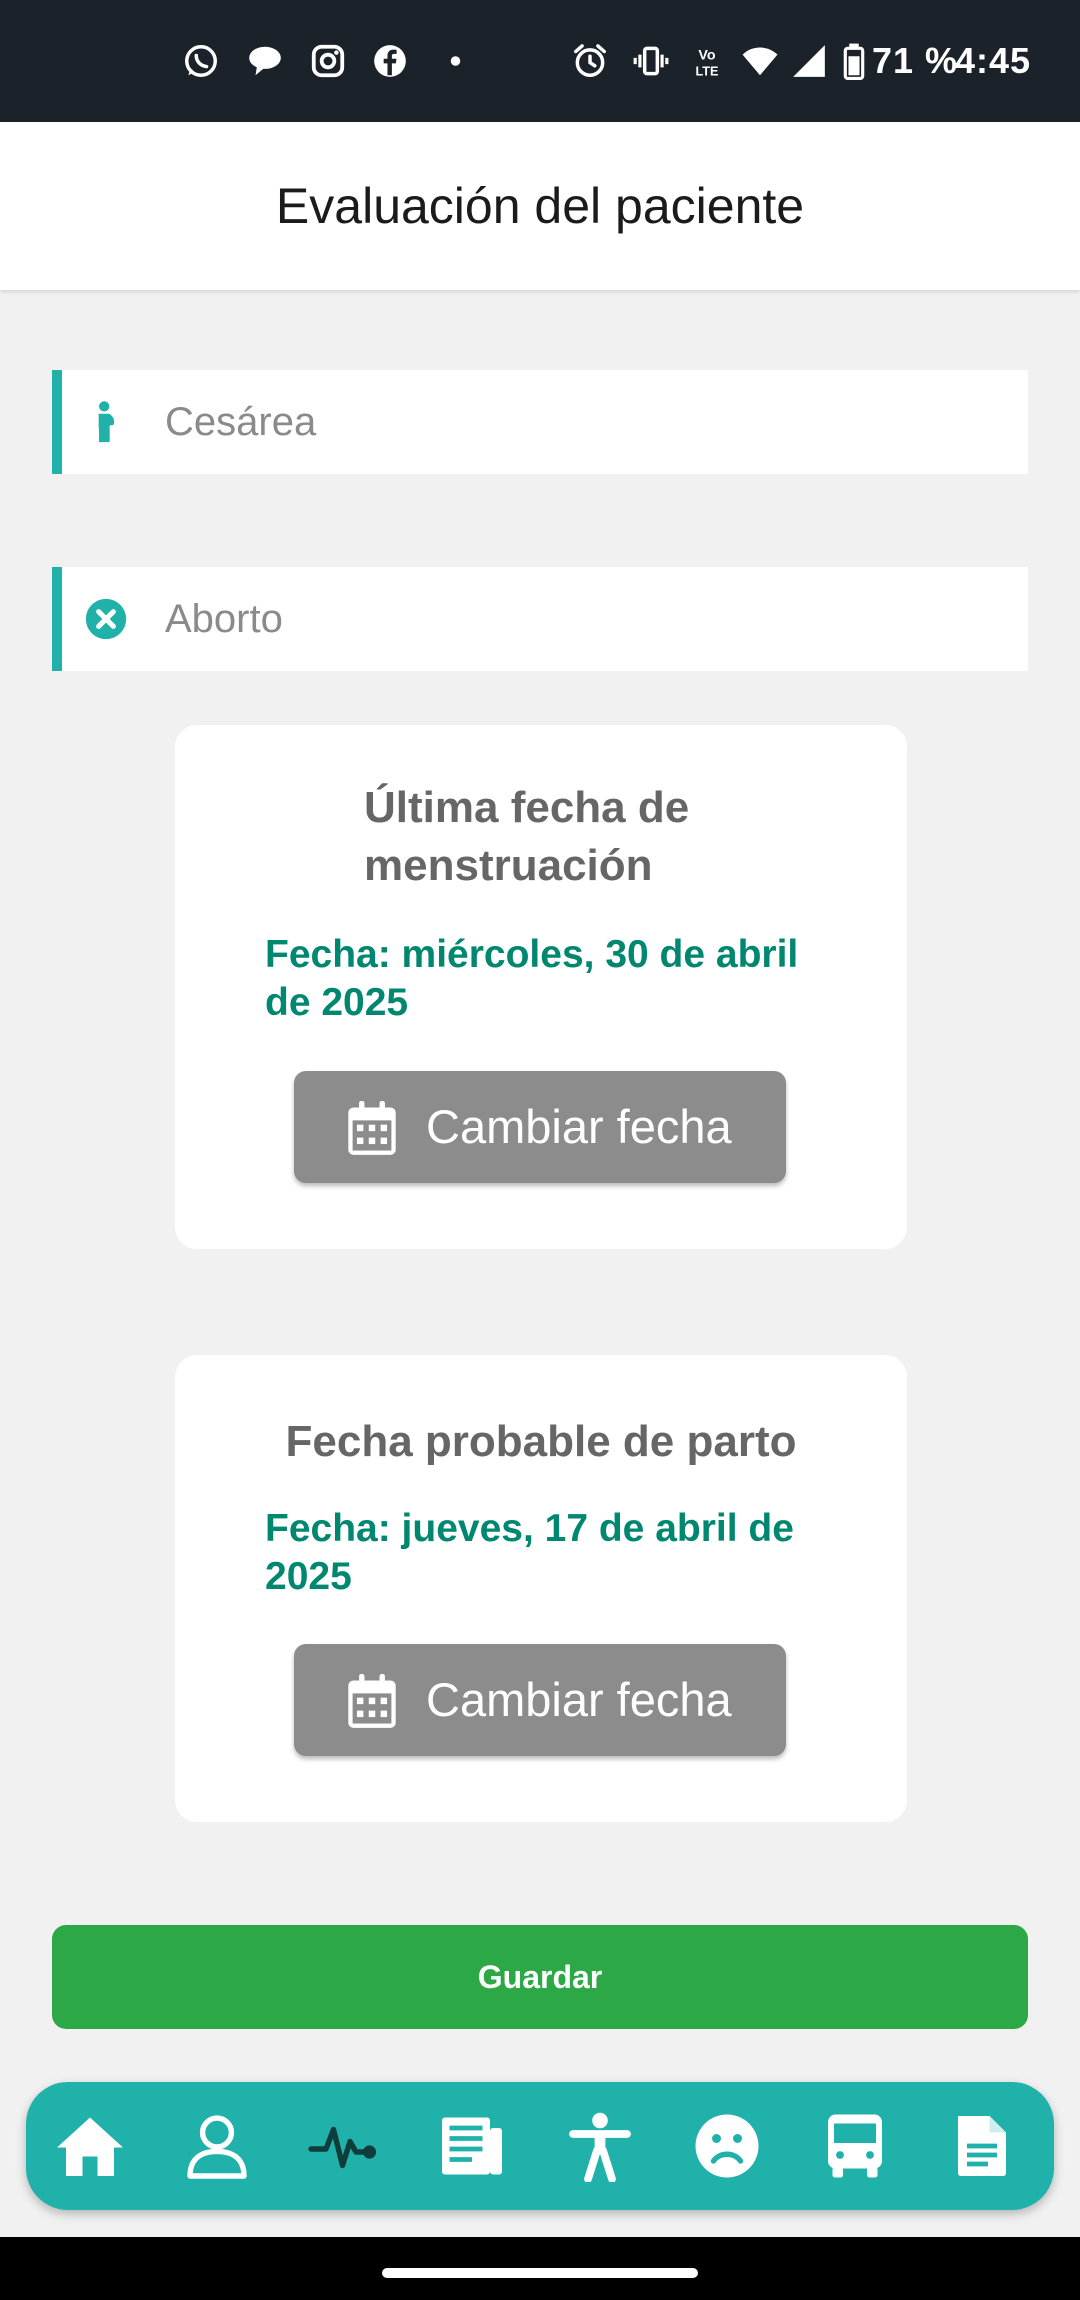 This screenshot has width=1080, height=2300. I want to click on bottom-navigation, so click(540, 2146).